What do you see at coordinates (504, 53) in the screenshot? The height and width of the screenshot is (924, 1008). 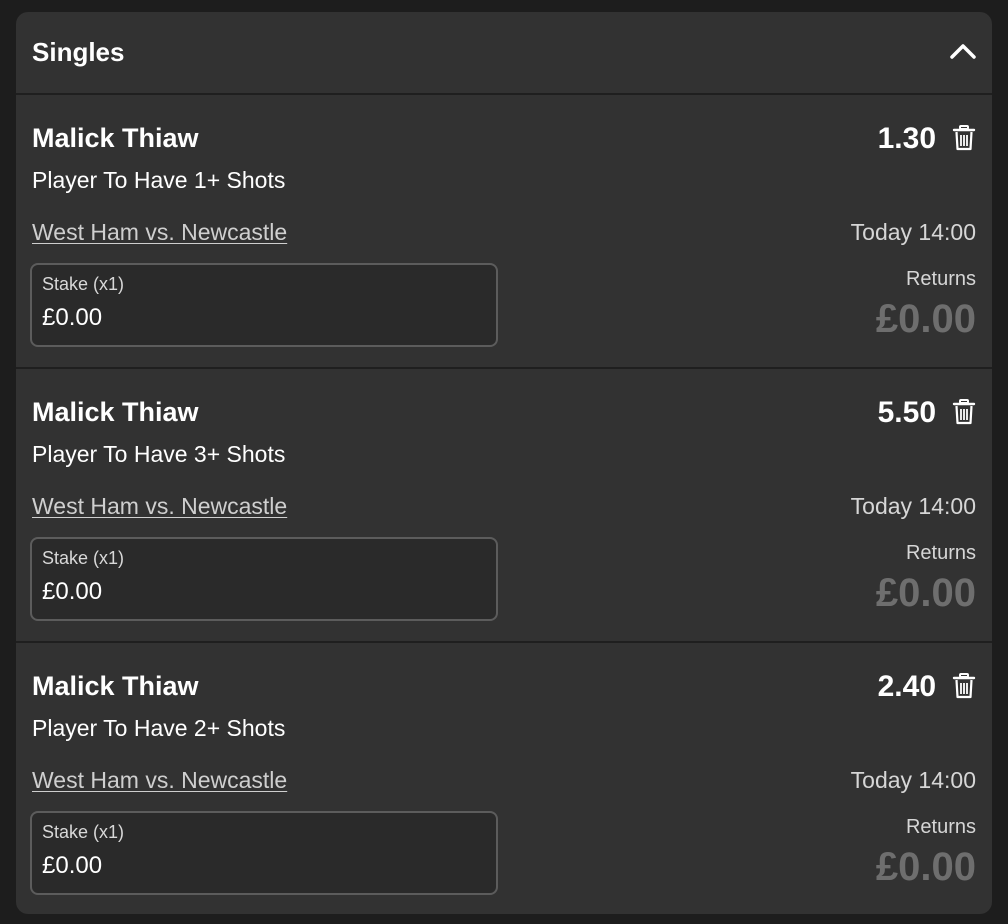 I see `singles-header: Singles` at bounding box center [504, 53].